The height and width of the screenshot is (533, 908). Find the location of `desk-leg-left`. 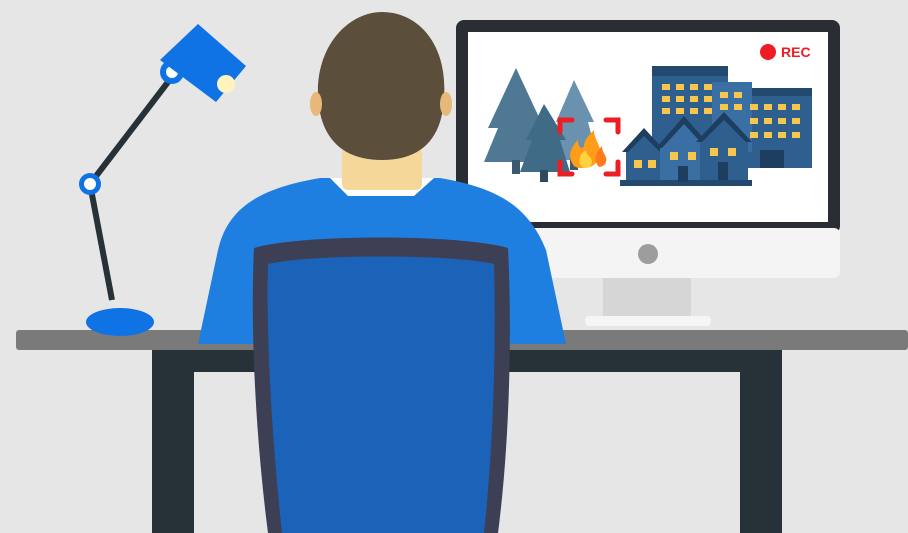

desk-leg-left is located at coordinates (173, 439).